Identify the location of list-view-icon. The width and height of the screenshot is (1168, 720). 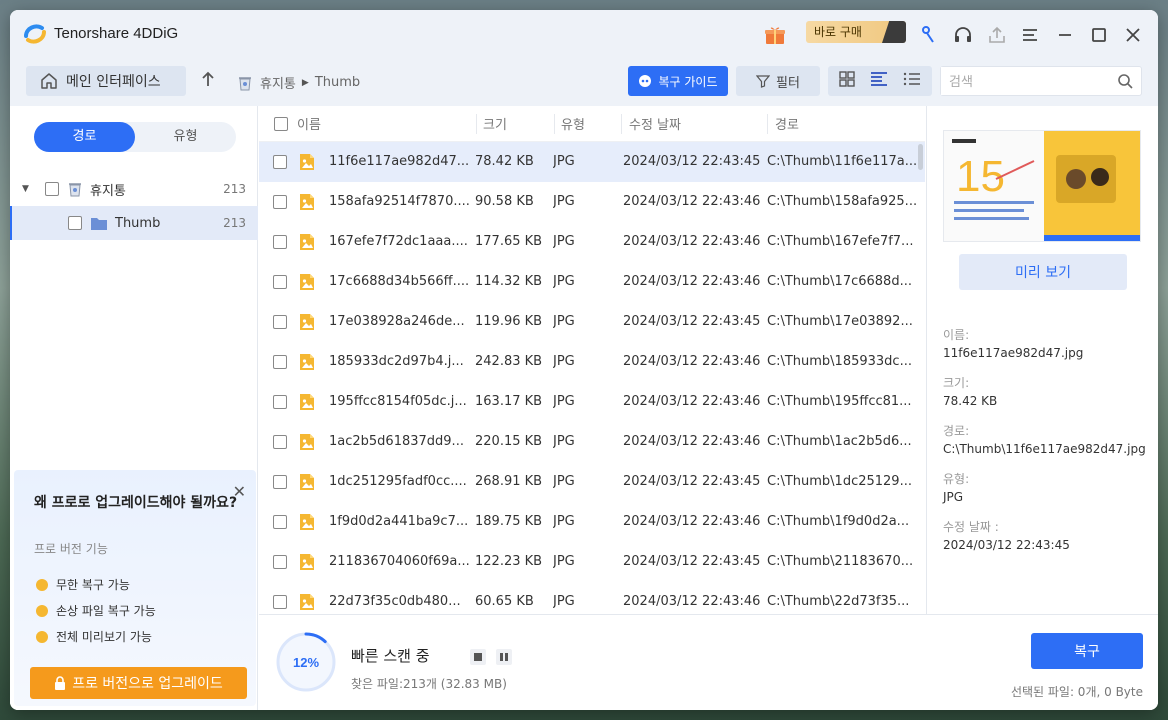
(912, 81).